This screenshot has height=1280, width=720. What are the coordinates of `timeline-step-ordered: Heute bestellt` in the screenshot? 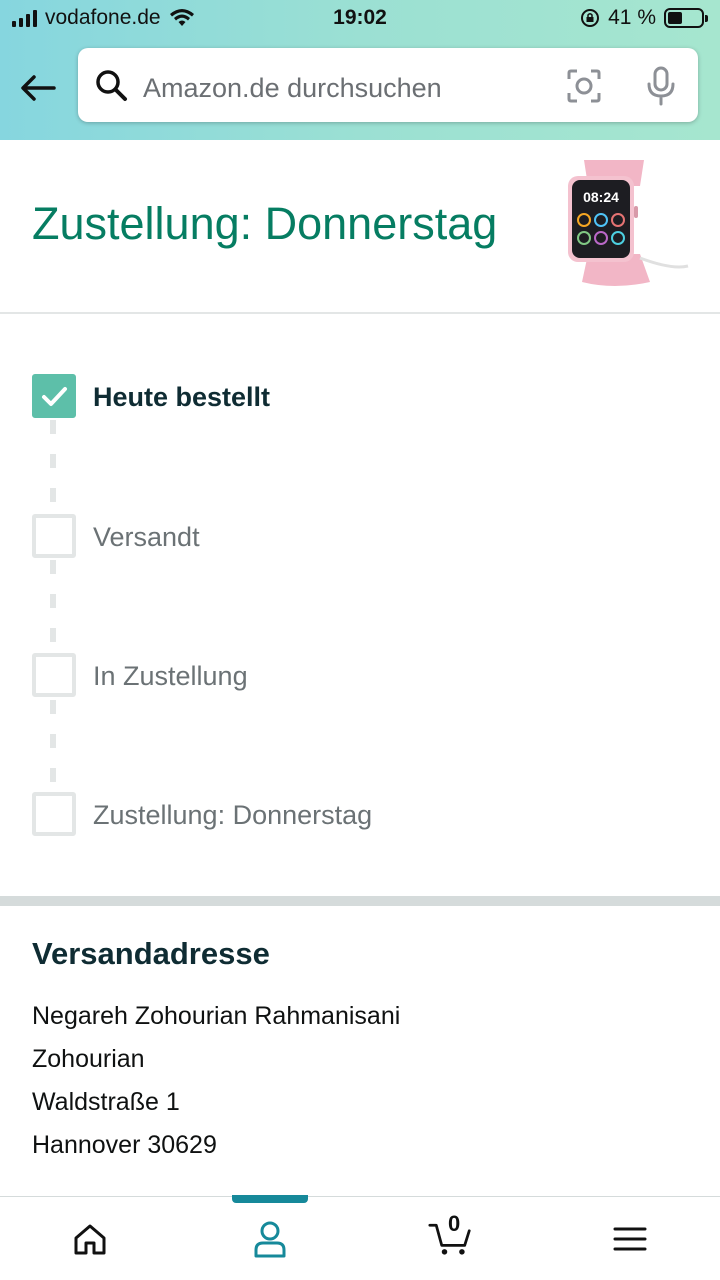 It's located at (362, 397).